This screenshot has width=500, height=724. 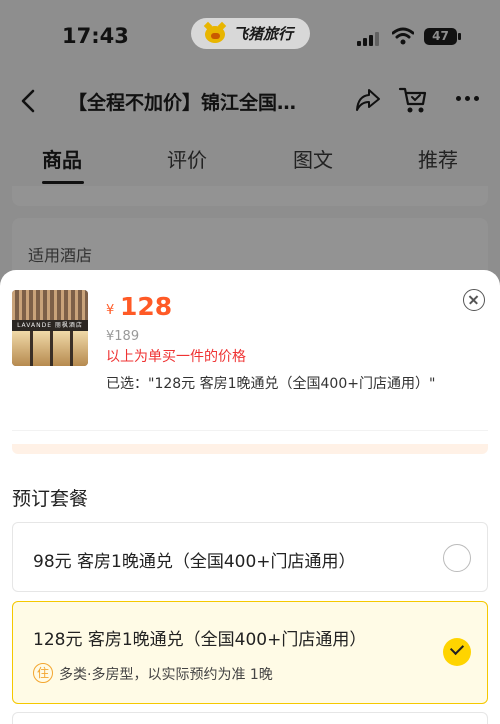 I want to click on tab-bar: 商品 评价 图文 推荐, so click(x=250, y=156).